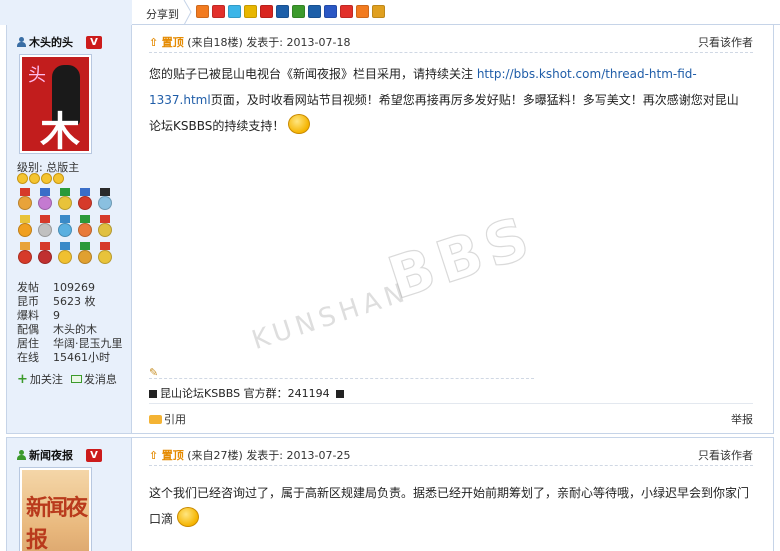 Image resolution: width=780 pixels, height=551 pixels. What do you see at coordinates (72, 316) in the screenshot?
I see `stat-row: 爆料 9` at bounding box center [72, 316].